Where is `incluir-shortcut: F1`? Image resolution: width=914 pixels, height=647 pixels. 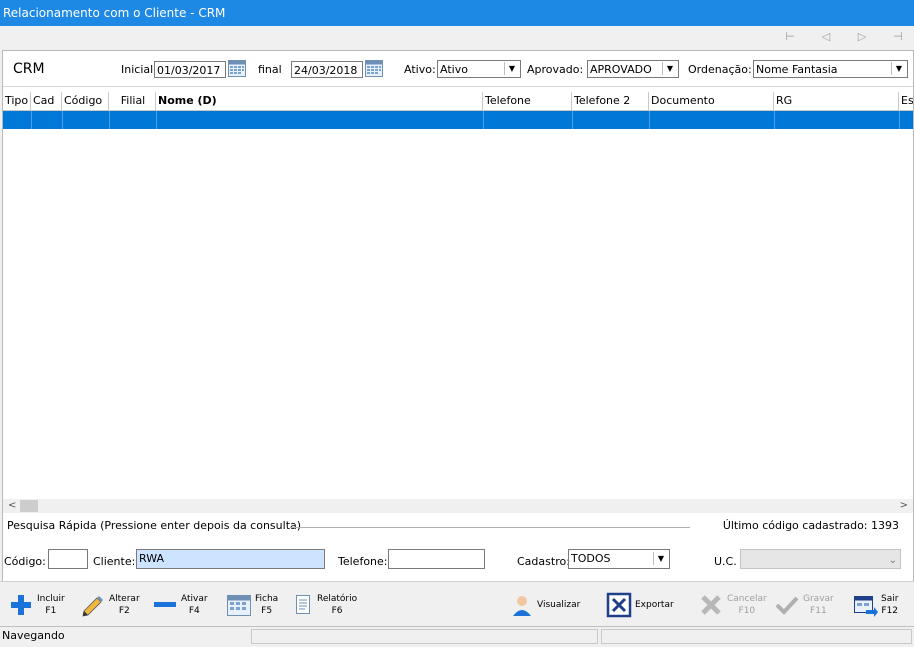
incluir-shortcut: F1 is located at coordinates (51, 611).